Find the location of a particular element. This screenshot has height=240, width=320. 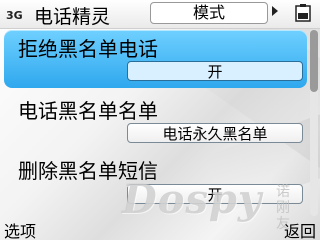

app-title: 电话精灵 is located at coordinates (72, 17).